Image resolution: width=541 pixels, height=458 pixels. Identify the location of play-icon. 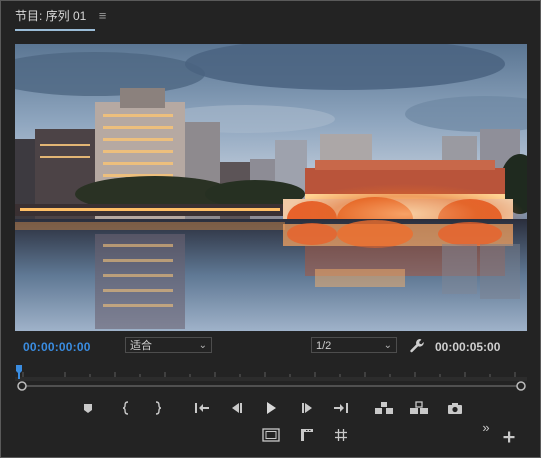
(271, 408).